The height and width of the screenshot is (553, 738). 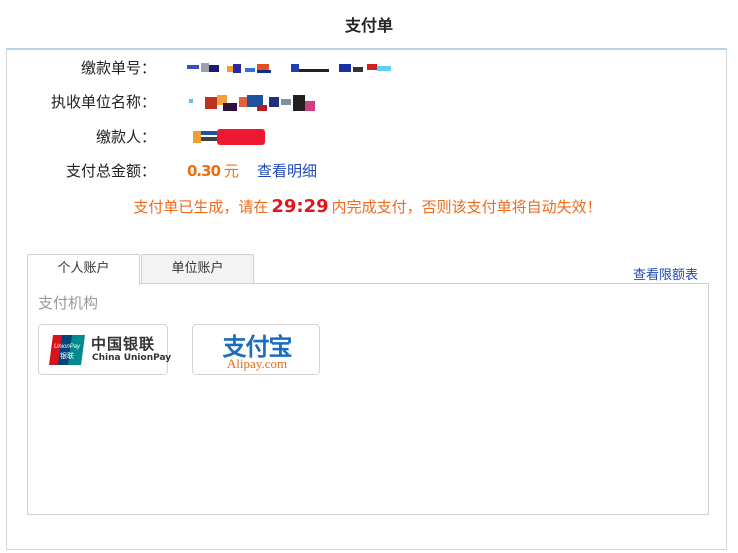 What do you see at coordinates (197, 268) in the screenshot?
I see `tab-company-account: 单位账户` at bounding box center [197, 268].